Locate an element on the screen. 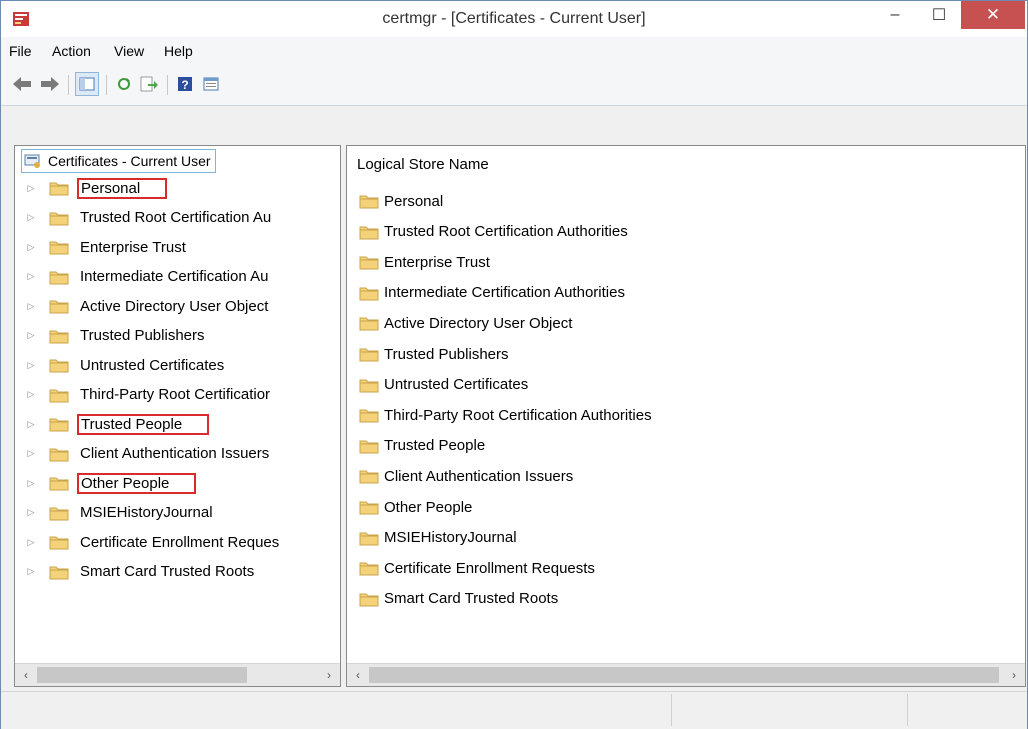 The height and width of the screenshot is (729, 1028). list-item: Active Directory User Object is located at coordinates (465, 323).